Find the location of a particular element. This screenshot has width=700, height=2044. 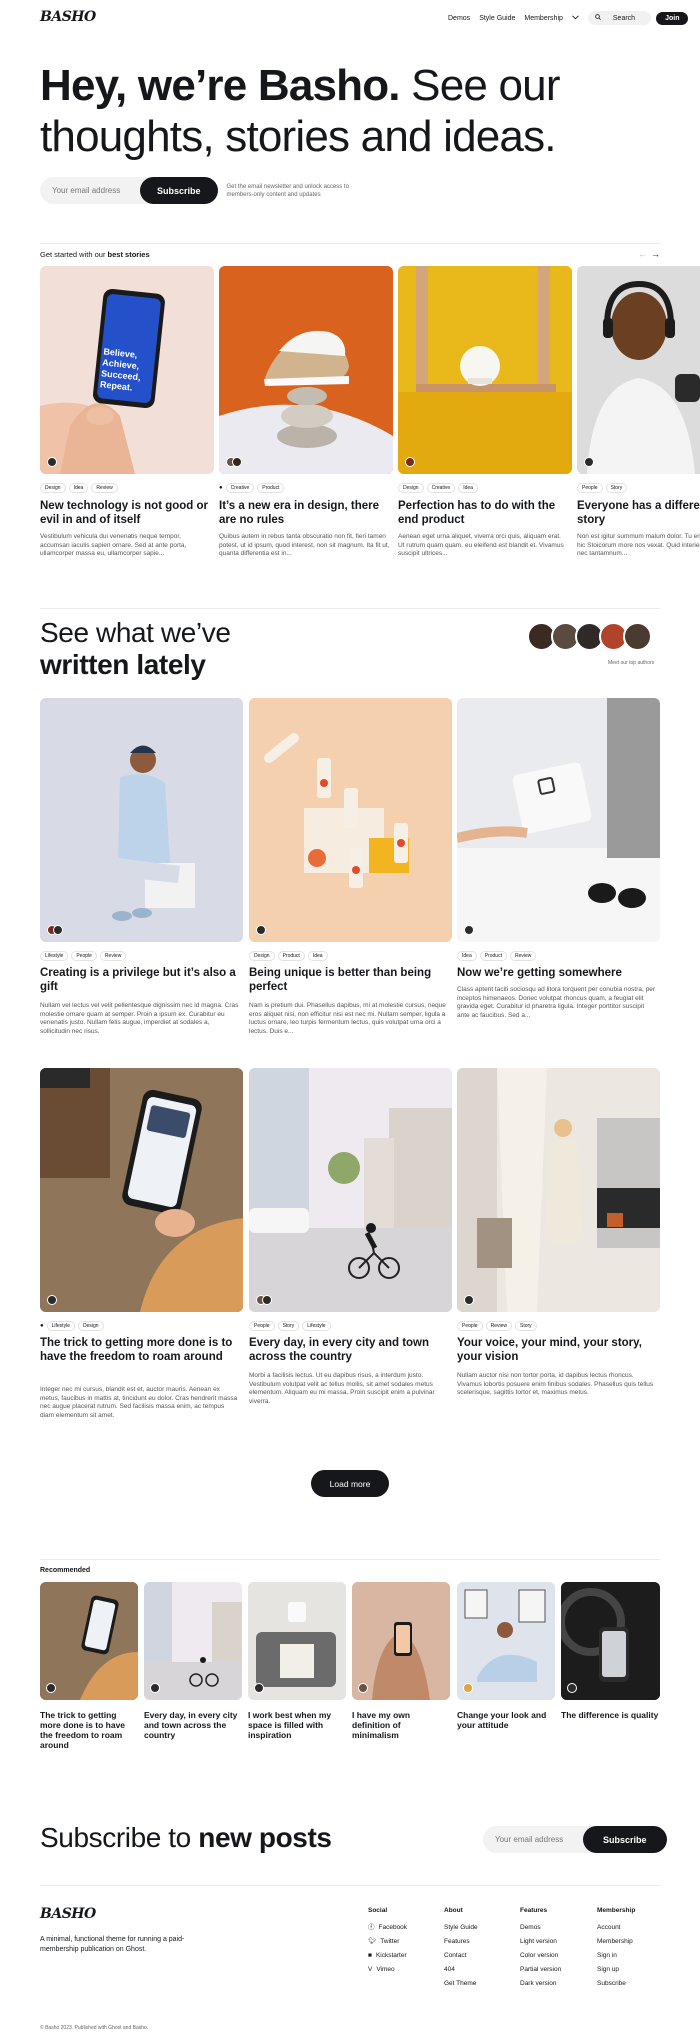

footer-link-kickstarter: ■ Kickstarter is located at coordinates (387, 1956).